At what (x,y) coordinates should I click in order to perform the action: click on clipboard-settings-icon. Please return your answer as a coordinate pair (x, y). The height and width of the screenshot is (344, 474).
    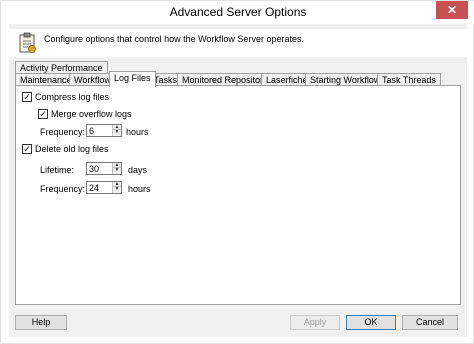
    Looking at the image, I should click on (27, 42).